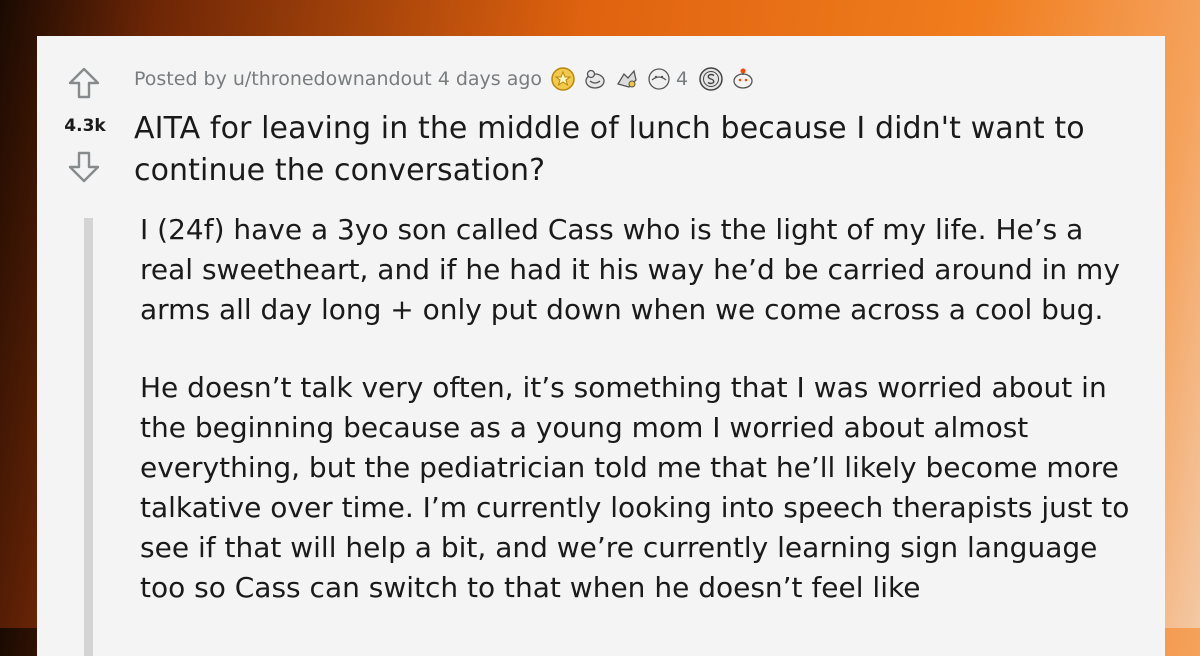 The image size is (1200, 656). What do you see at coordinates (85, 126) in the screenshot?
I see `vote-count: 4.3k` at bounding box center [85, 126].